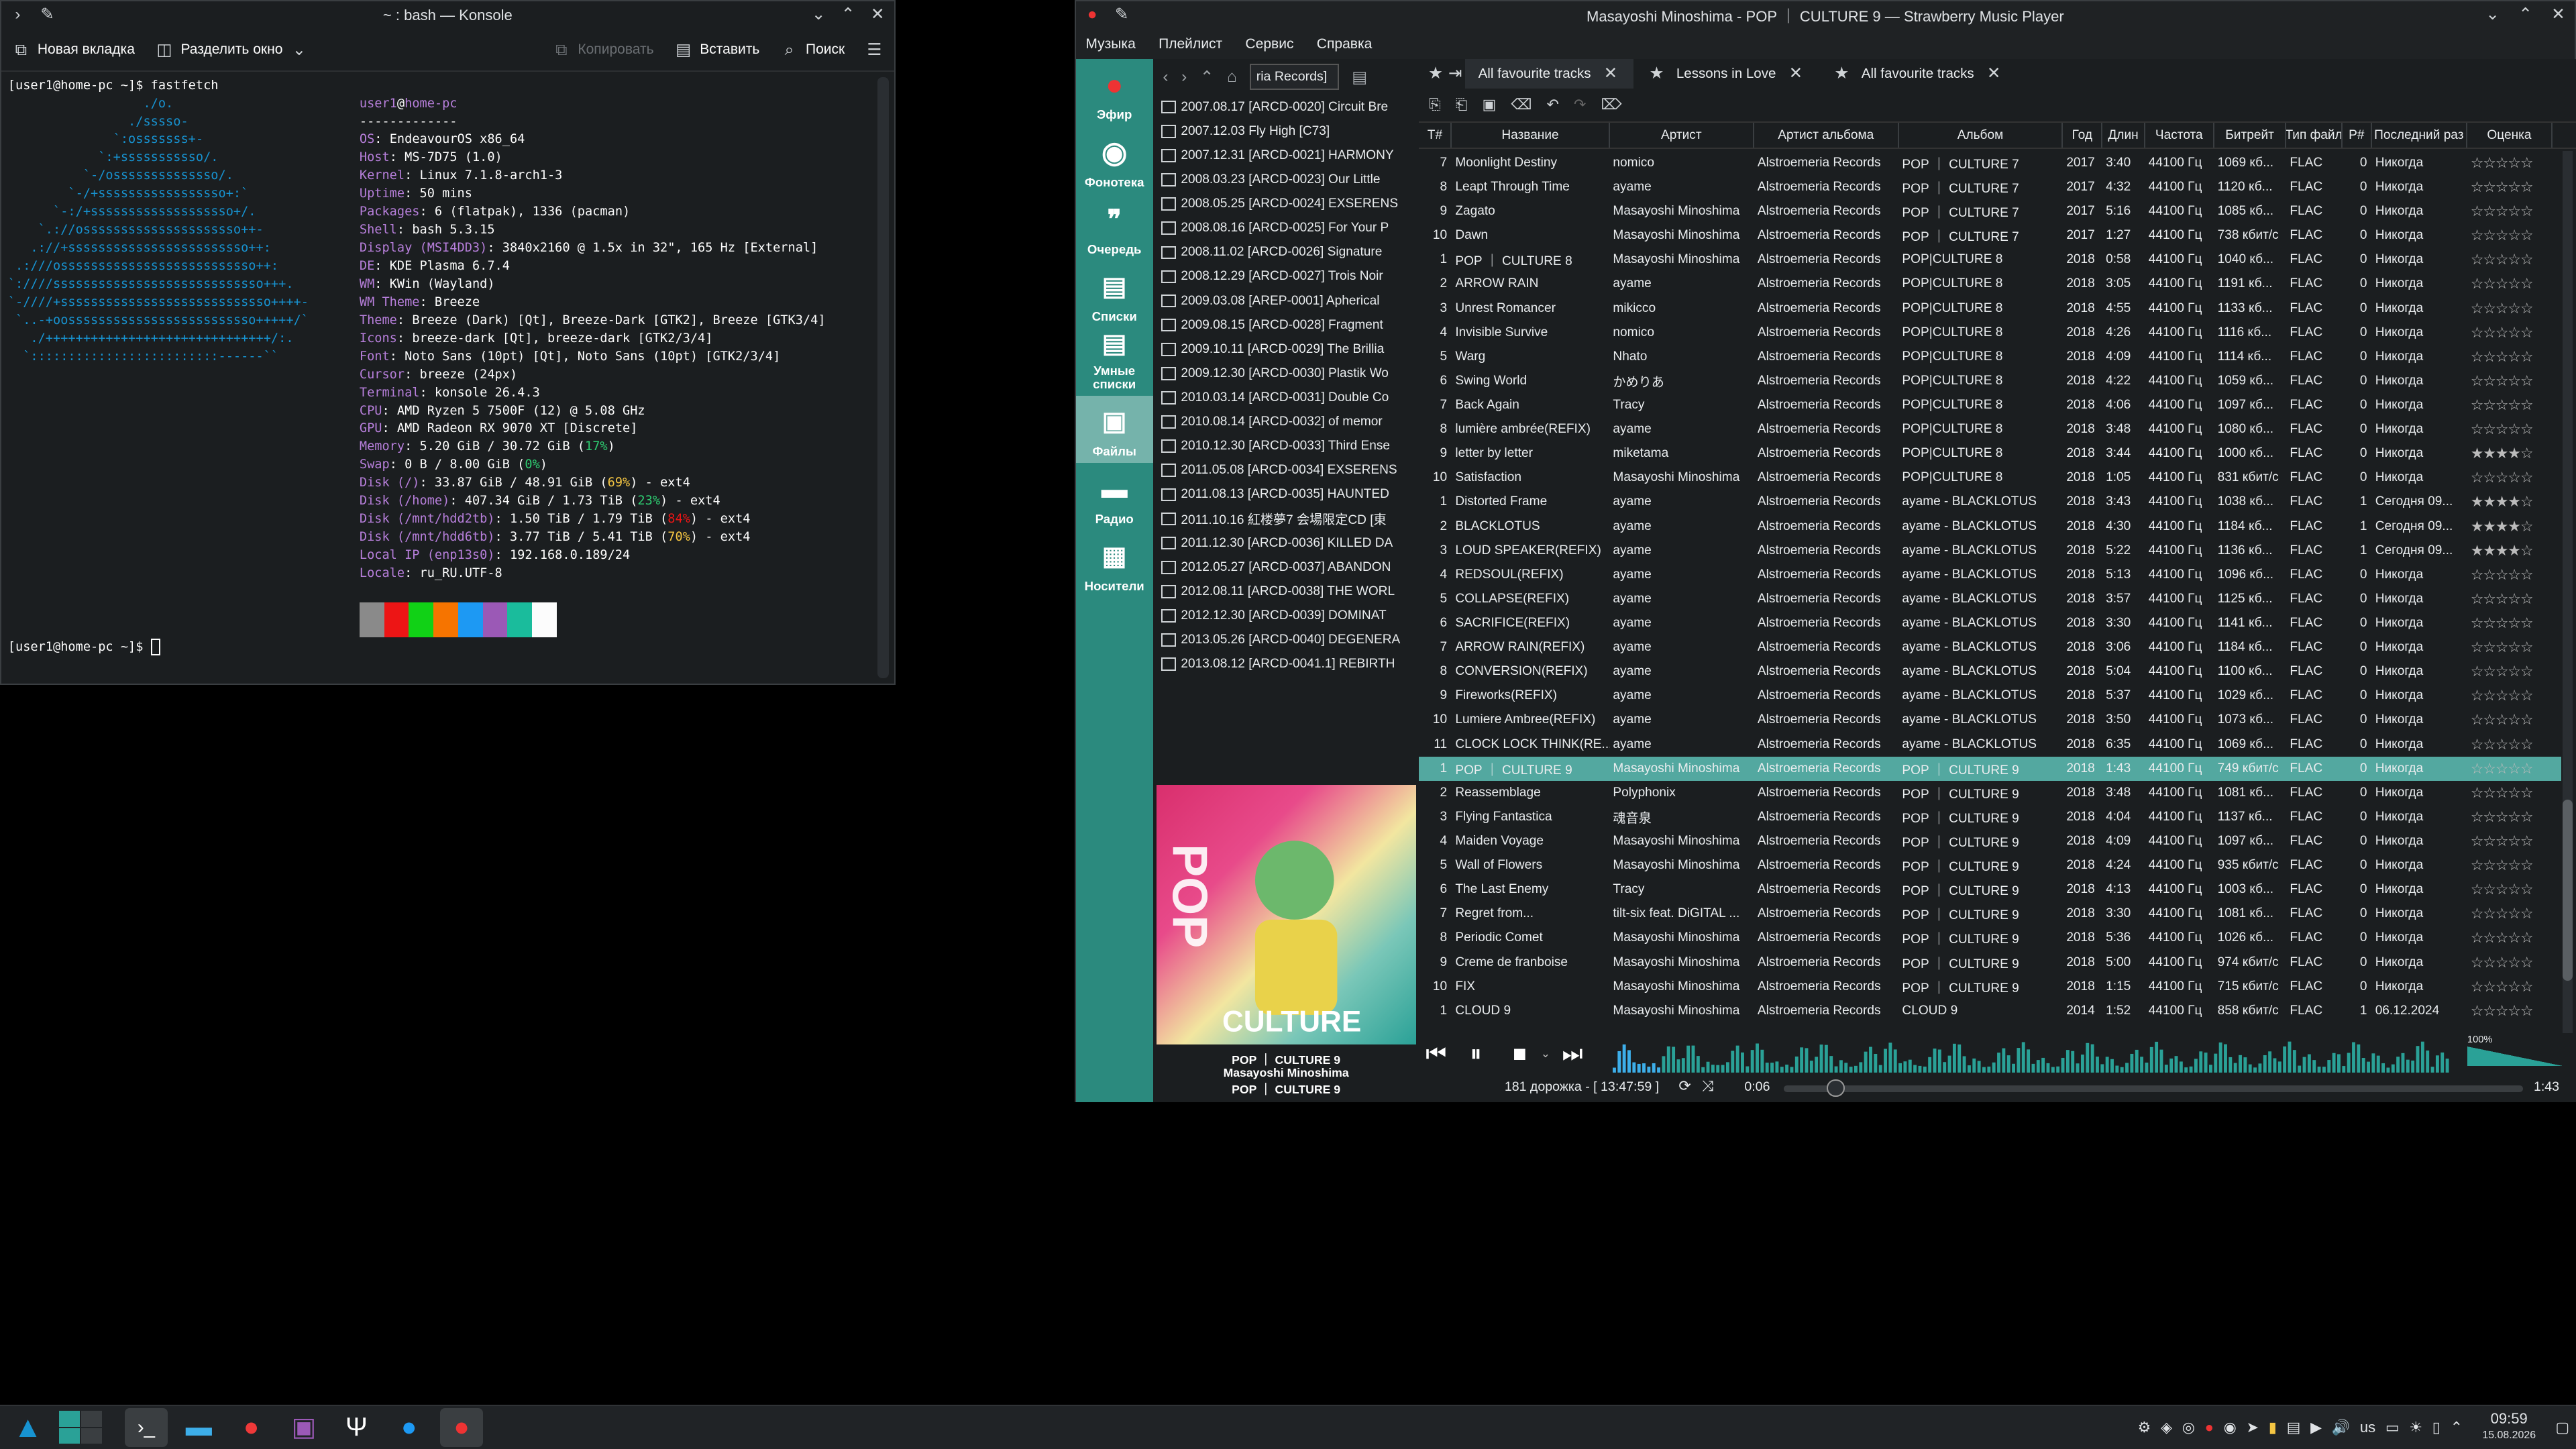 This screenshot has height=1449, width=2576. I want to click on tray-battery-icon: ▯, so click(2436, 1427).